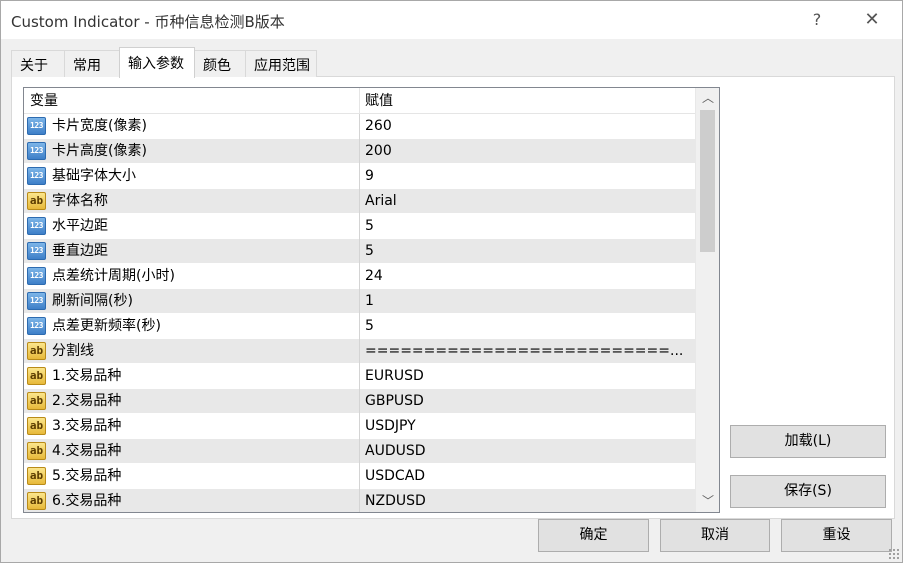 This screenshot has width=903, height=563. What do you see at coordinates (148, 22) in the screenshot?
I see `window-title: Custom Indicator - 币种信息检测B版本` at bounding box center [148, 22].